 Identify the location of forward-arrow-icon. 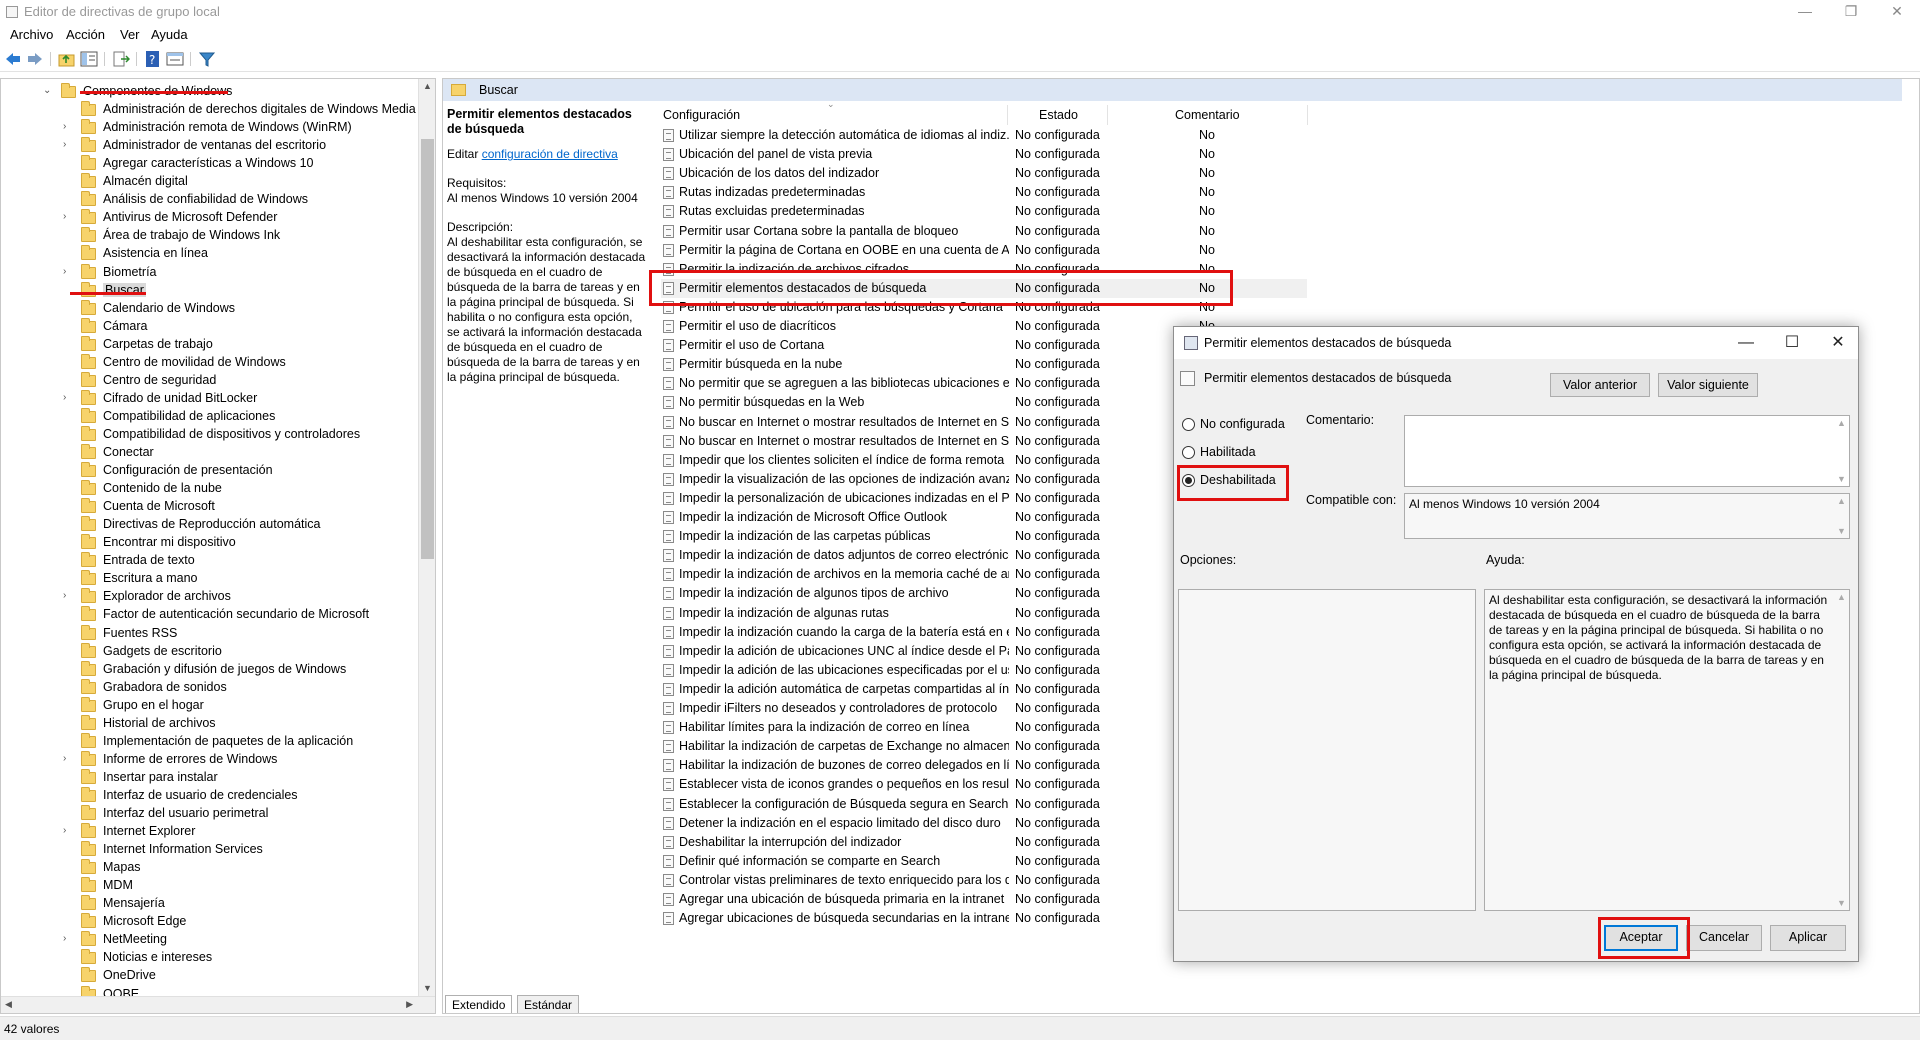
(35, 59).